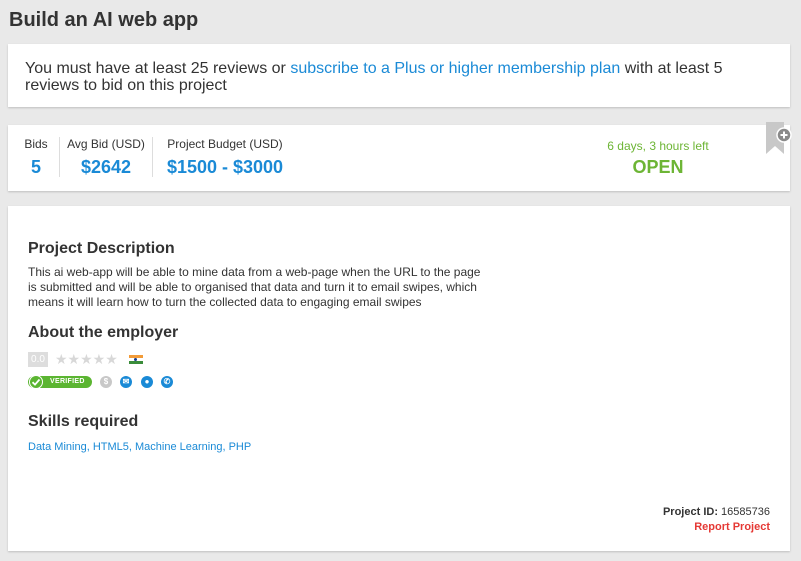 The height and width of the screenshot is (561, 801). I want to click on budget-stat: Project Budget (USD) $1500 - $3000, so click(225, 157).